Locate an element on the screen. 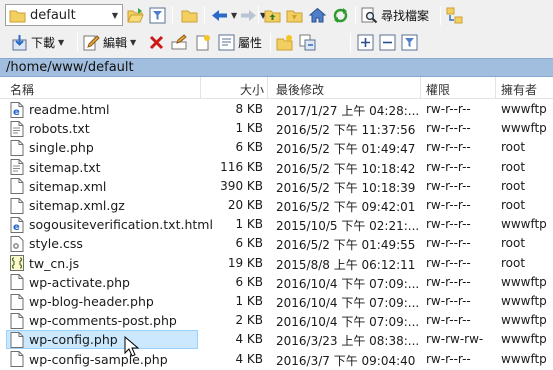 The image size is (553, 370). file-name-cell: e sogousiteverification.txt.html is located at coordinates (109, 224).